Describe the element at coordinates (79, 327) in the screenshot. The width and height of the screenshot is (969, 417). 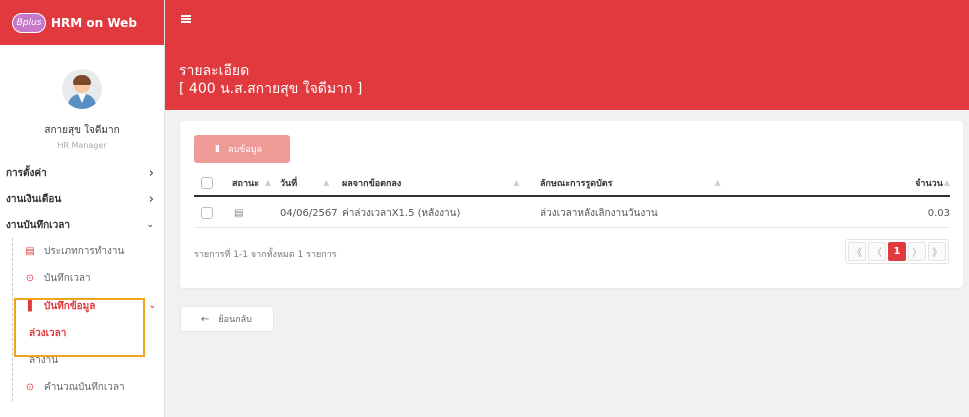
I see `focus-highlight` at that location.